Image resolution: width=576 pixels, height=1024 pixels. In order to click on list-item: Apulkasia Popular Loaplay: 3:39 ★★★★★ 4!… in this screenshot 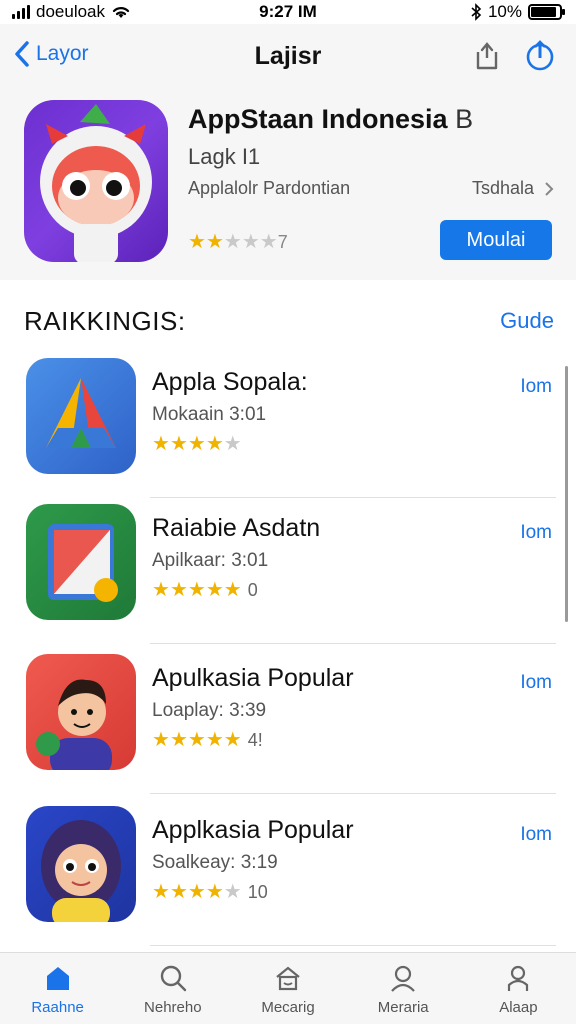, I will do `click(288, 720)`.